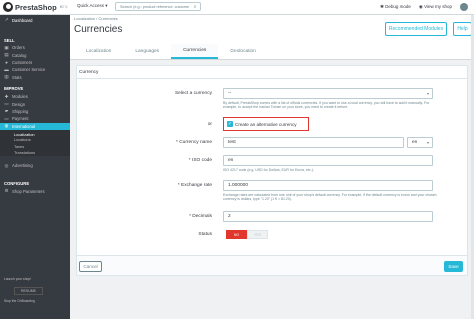 Image resolution: width=474 pixels, height=319 pixels. What do you see at coordinates (313, 142) in the screenshot?
I see `currency-name-input: test` at bounding box center [313, 142].